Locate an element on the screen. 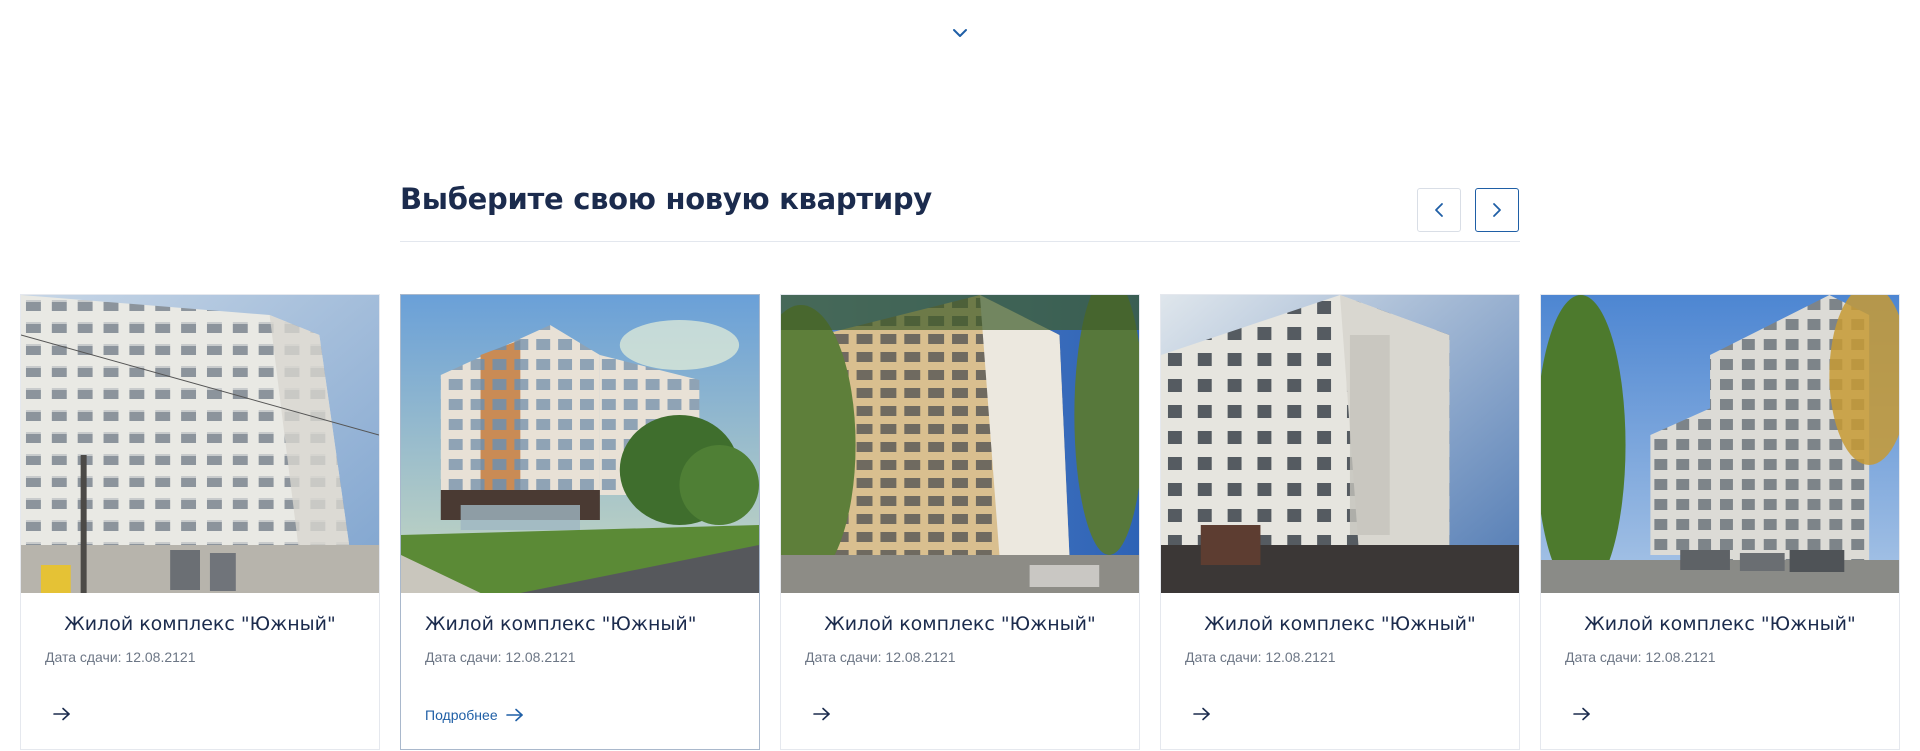 Image resolution: width=1920 pixels, height=751 pixels. card-more-link: Подробнее is located at coordinates (474, 715).